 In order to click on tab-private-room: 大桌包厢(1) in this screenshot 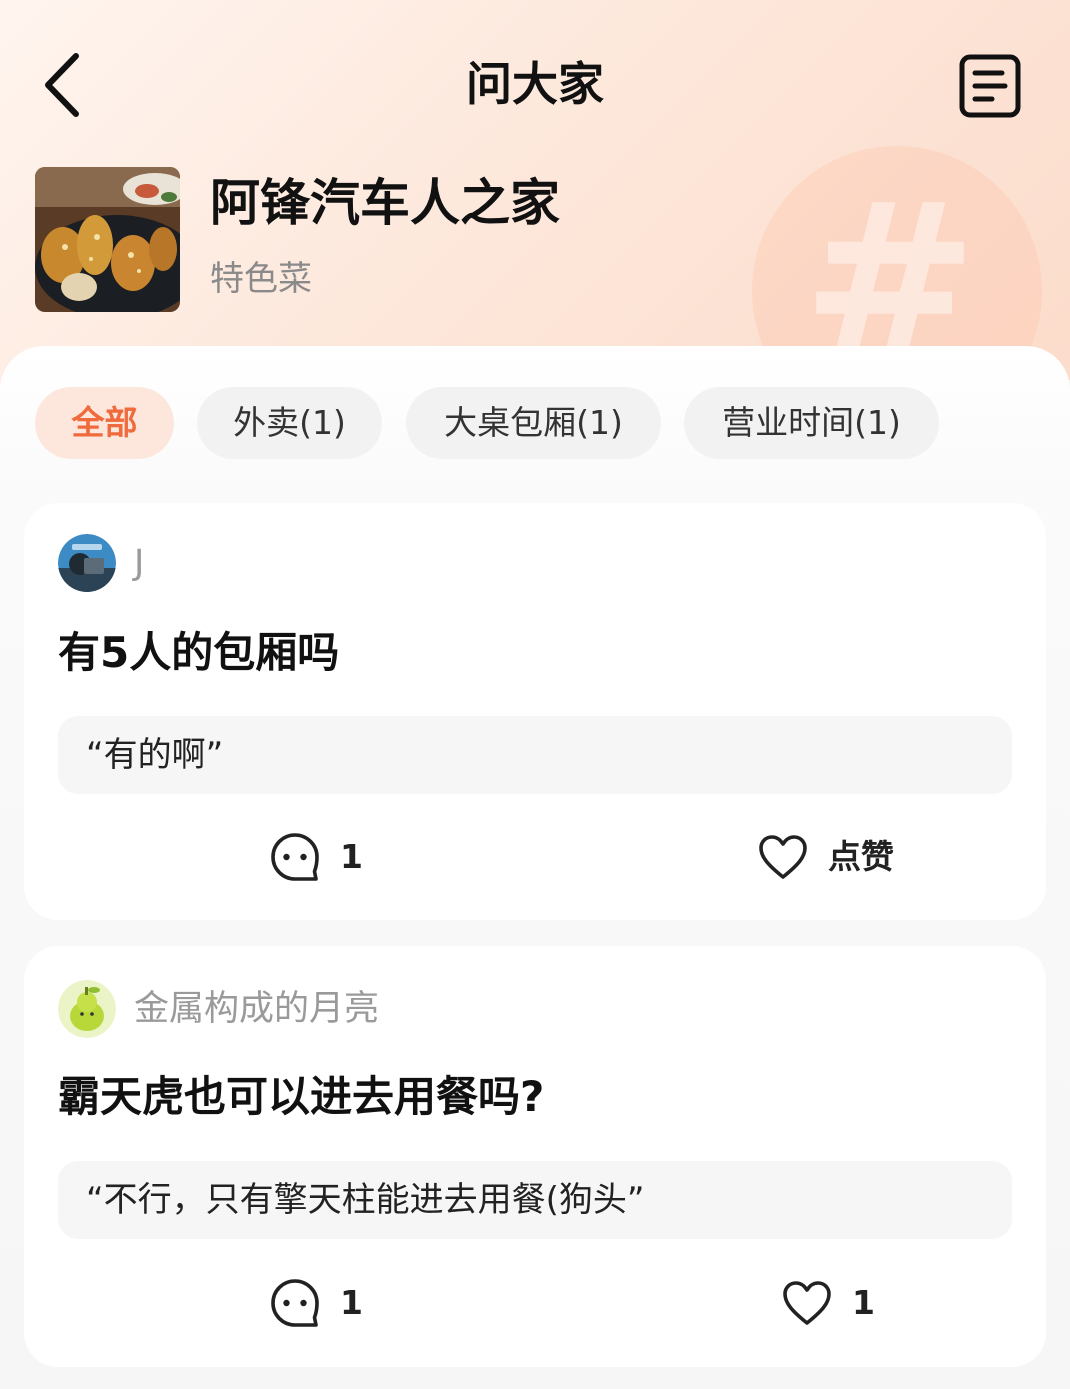, I will do `click(533, 423)`.